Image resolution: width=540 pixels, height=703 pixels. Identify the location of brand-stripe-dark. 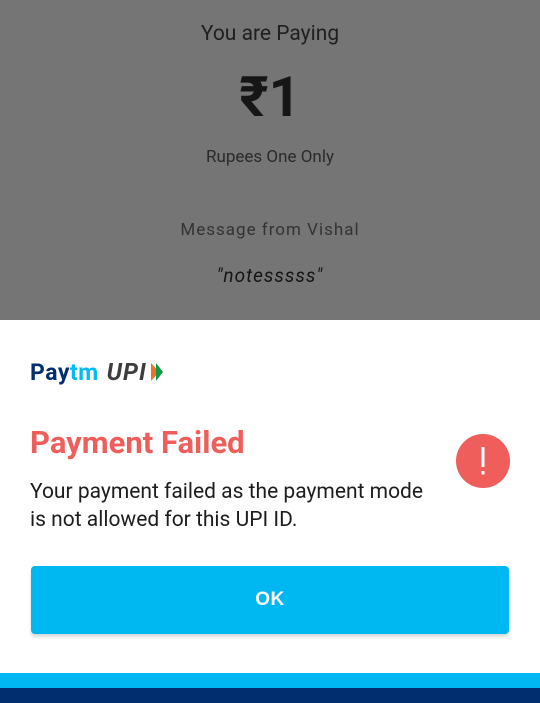
(270, 695).